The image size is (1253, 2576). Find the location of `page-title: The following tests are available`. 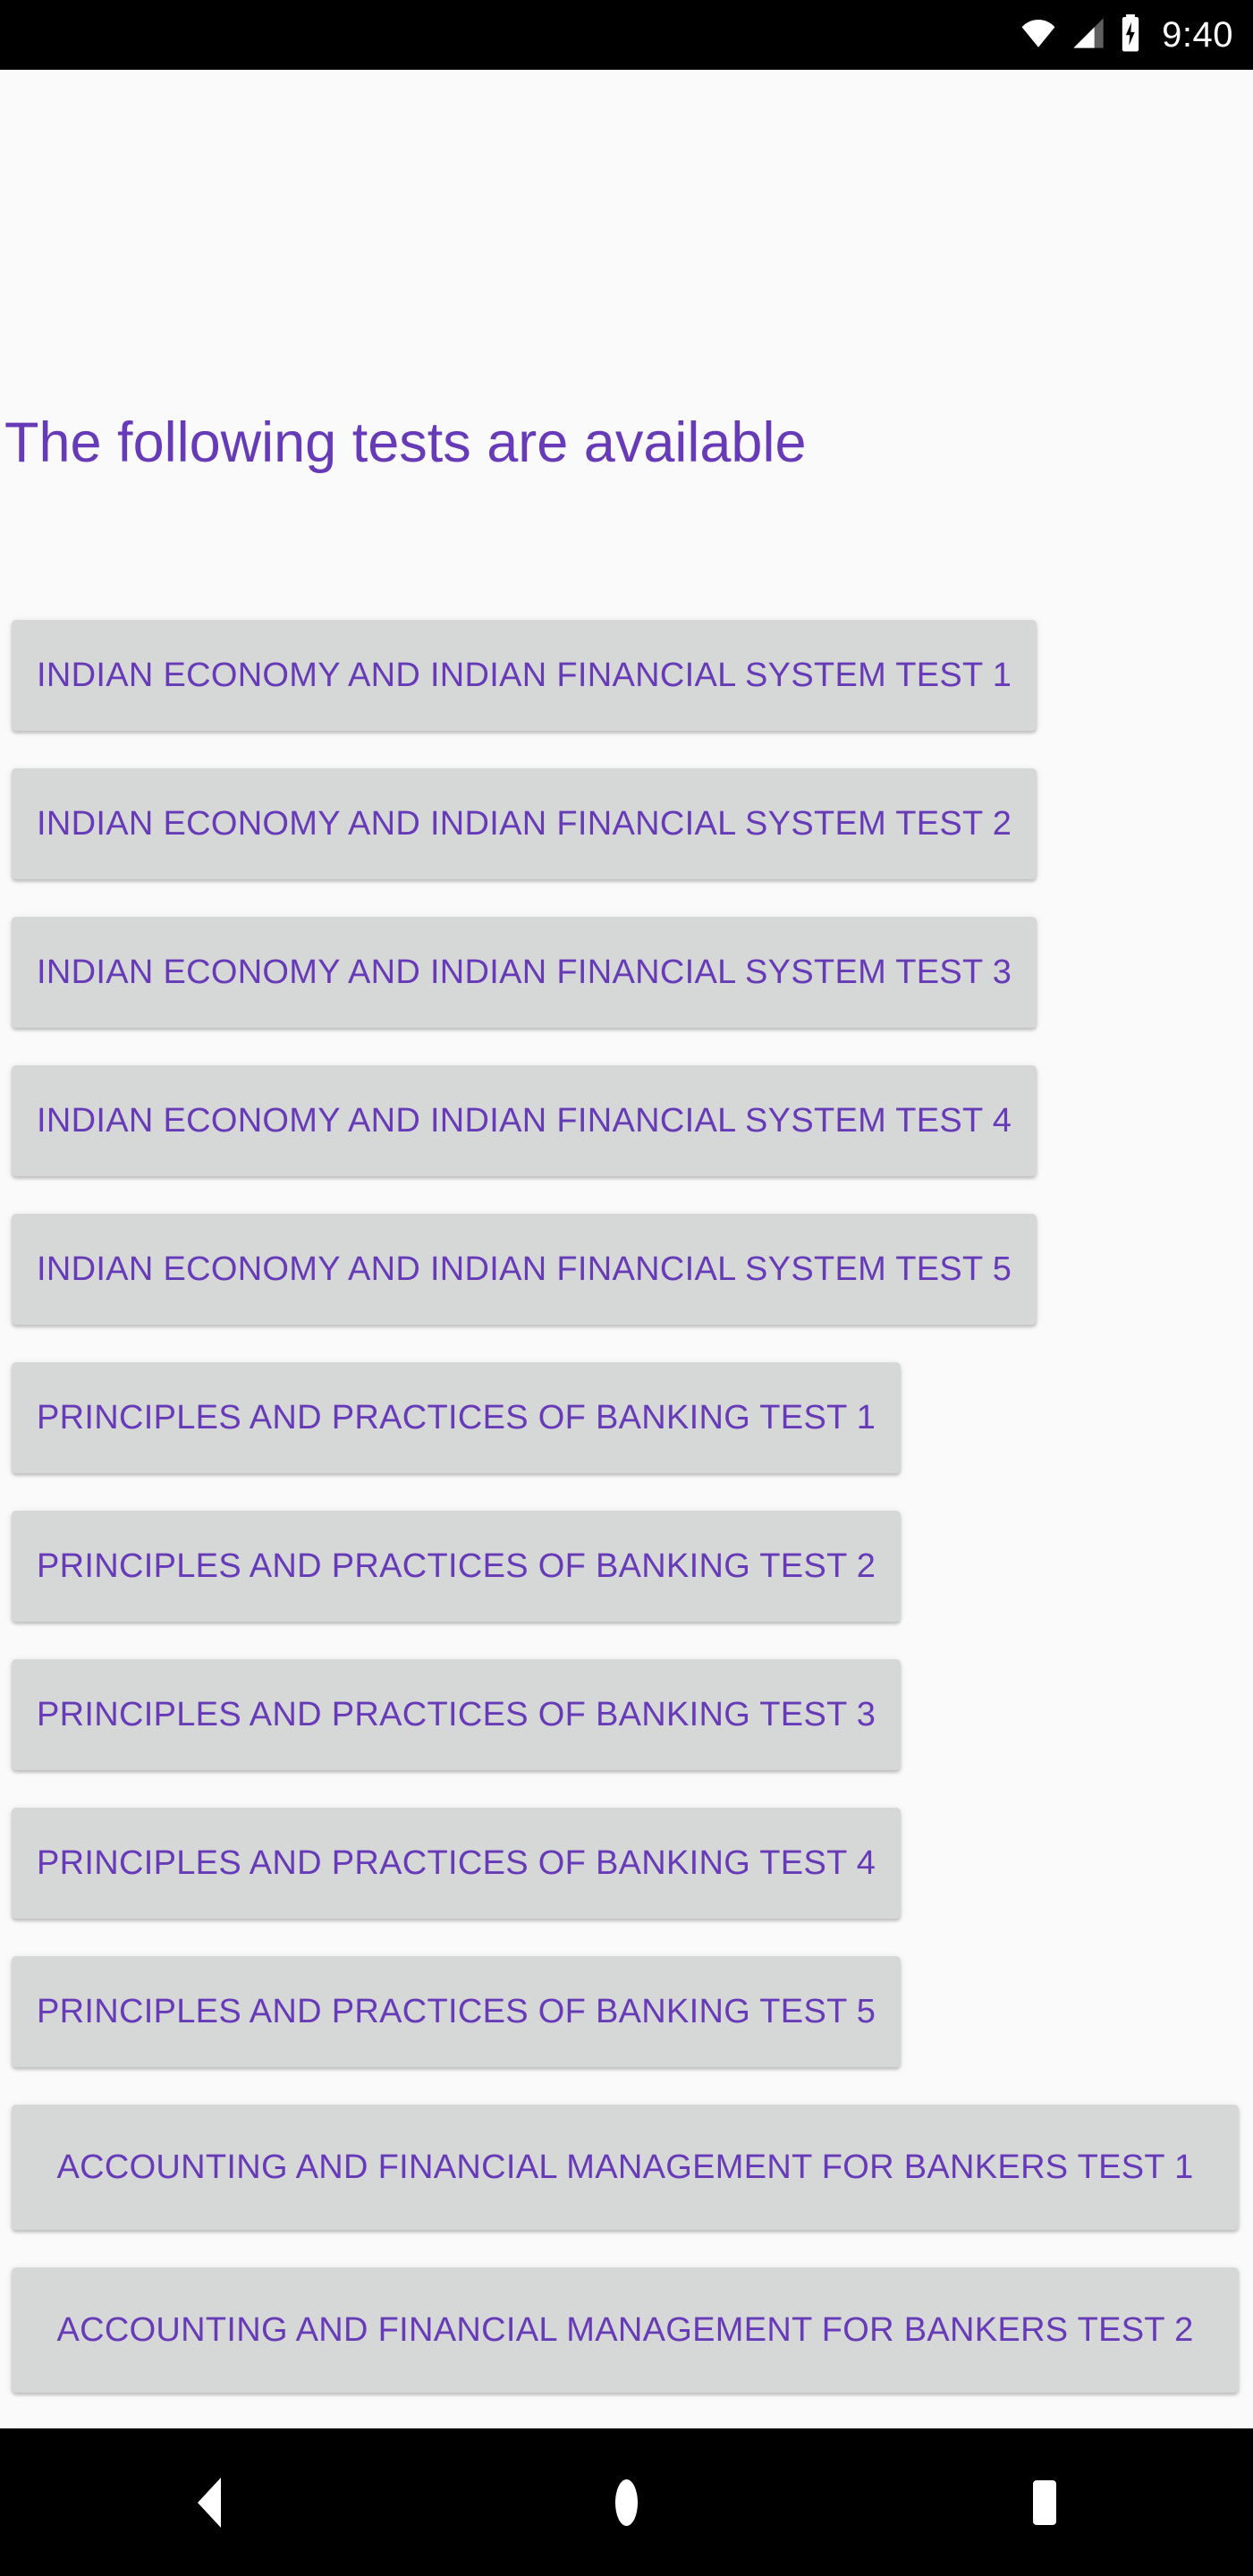

page-title: The following tests are available is located at coordinates (405, 442).